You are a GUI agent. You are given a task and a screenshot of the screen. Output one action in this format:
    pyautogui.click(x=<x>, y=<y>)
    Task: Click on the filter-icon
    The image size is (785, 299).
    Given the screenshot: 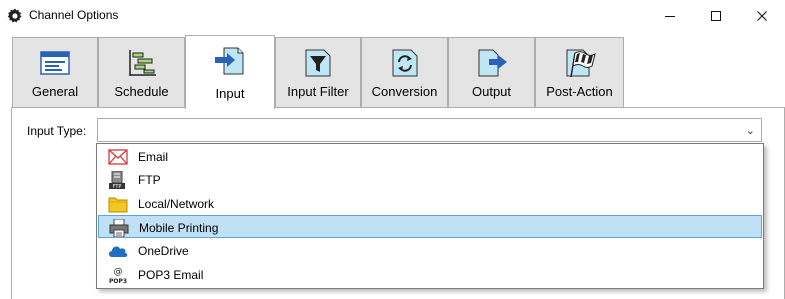 What is the action you would take?
    pyautogui.click(x=318, y=63)
    